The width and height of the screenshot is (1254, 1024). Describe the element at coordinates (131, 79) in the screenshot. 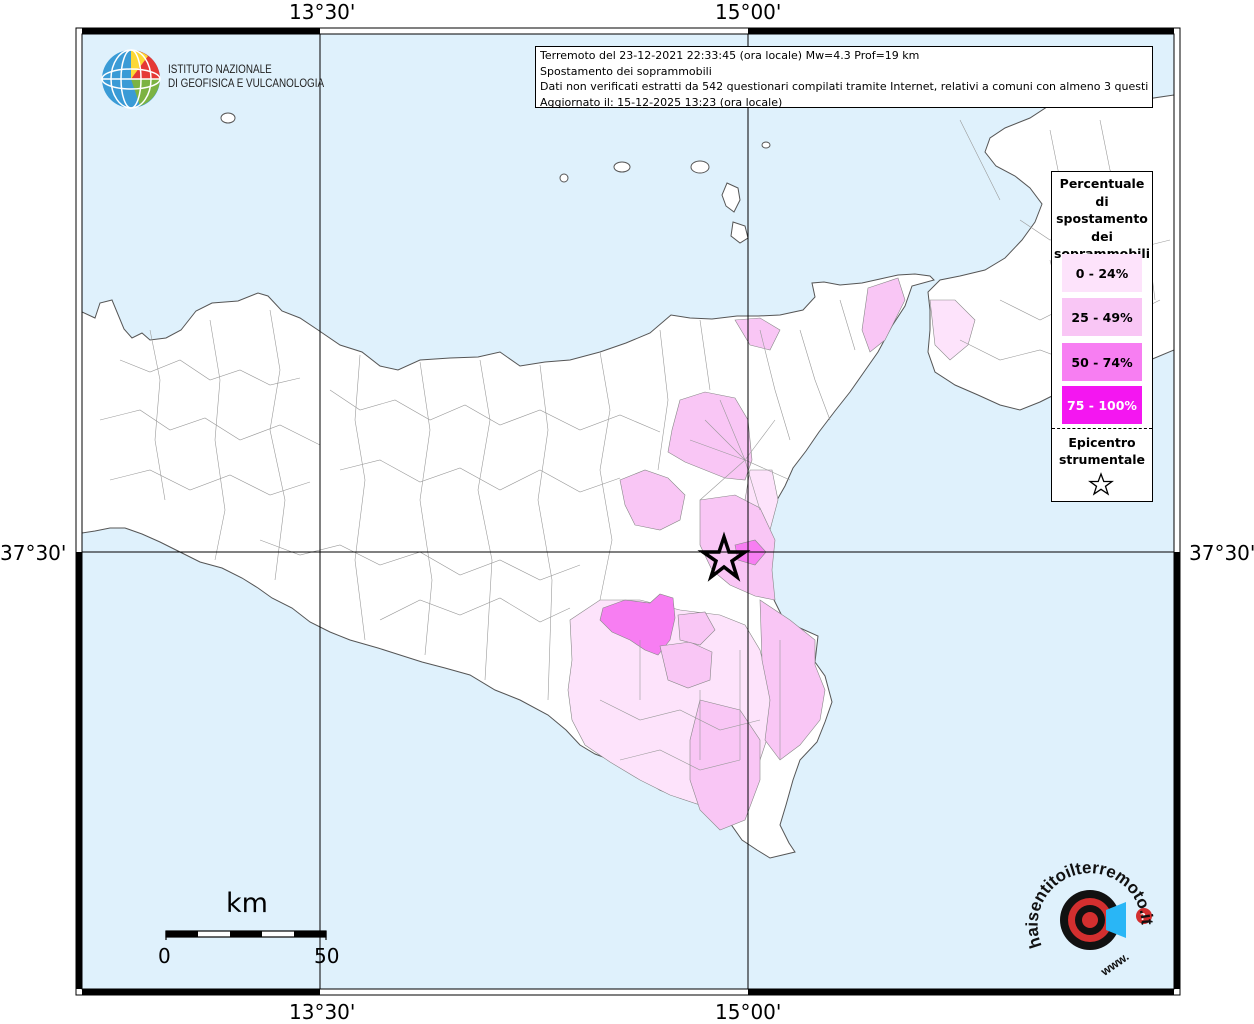

I see `ingv-globe-icon` at that location.